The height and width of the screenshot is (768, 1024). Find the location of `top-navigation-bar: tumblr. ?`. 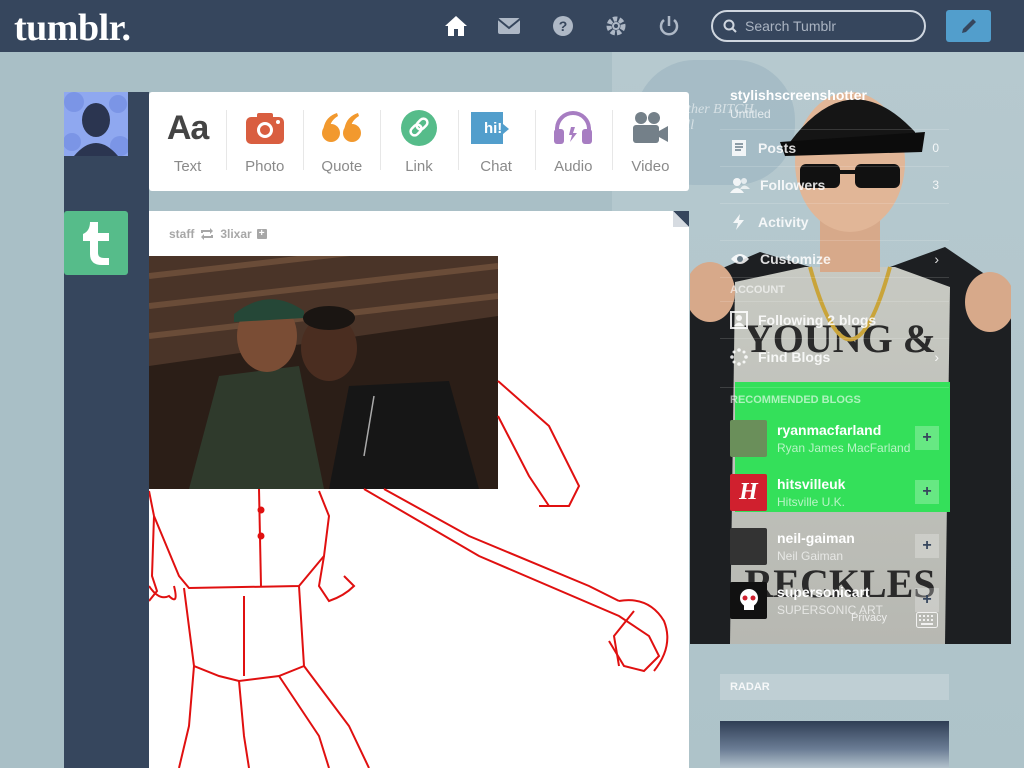

top-navigation-bar: tumblr. ? is located at coordinates (512, 26).